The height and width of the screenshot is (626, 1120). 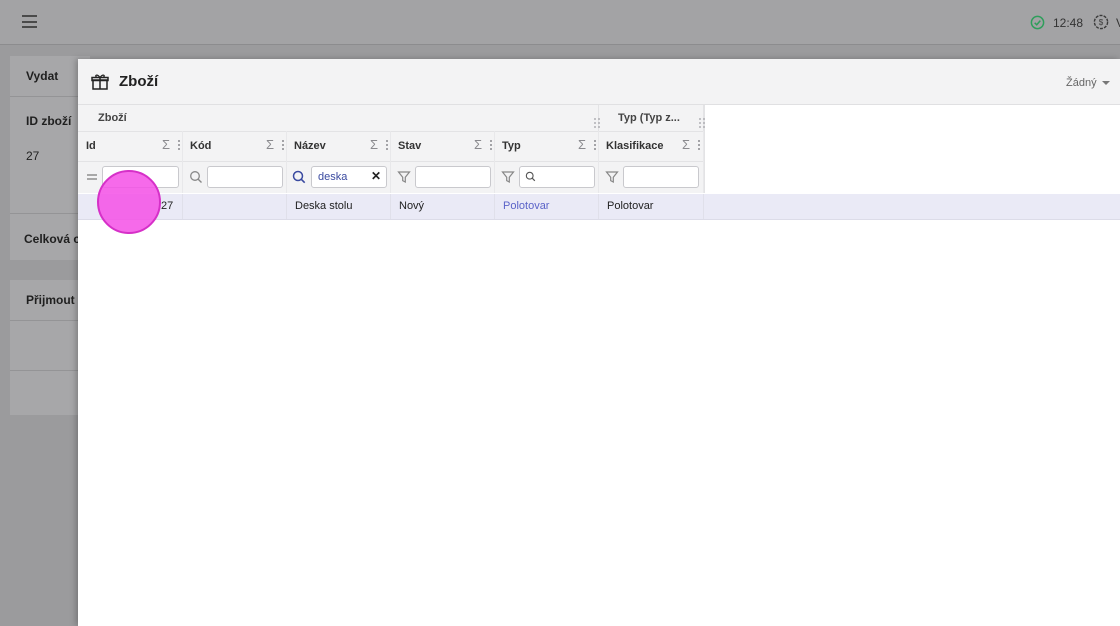 I want to click on filter-input-stav, so click(x=453, y=177).